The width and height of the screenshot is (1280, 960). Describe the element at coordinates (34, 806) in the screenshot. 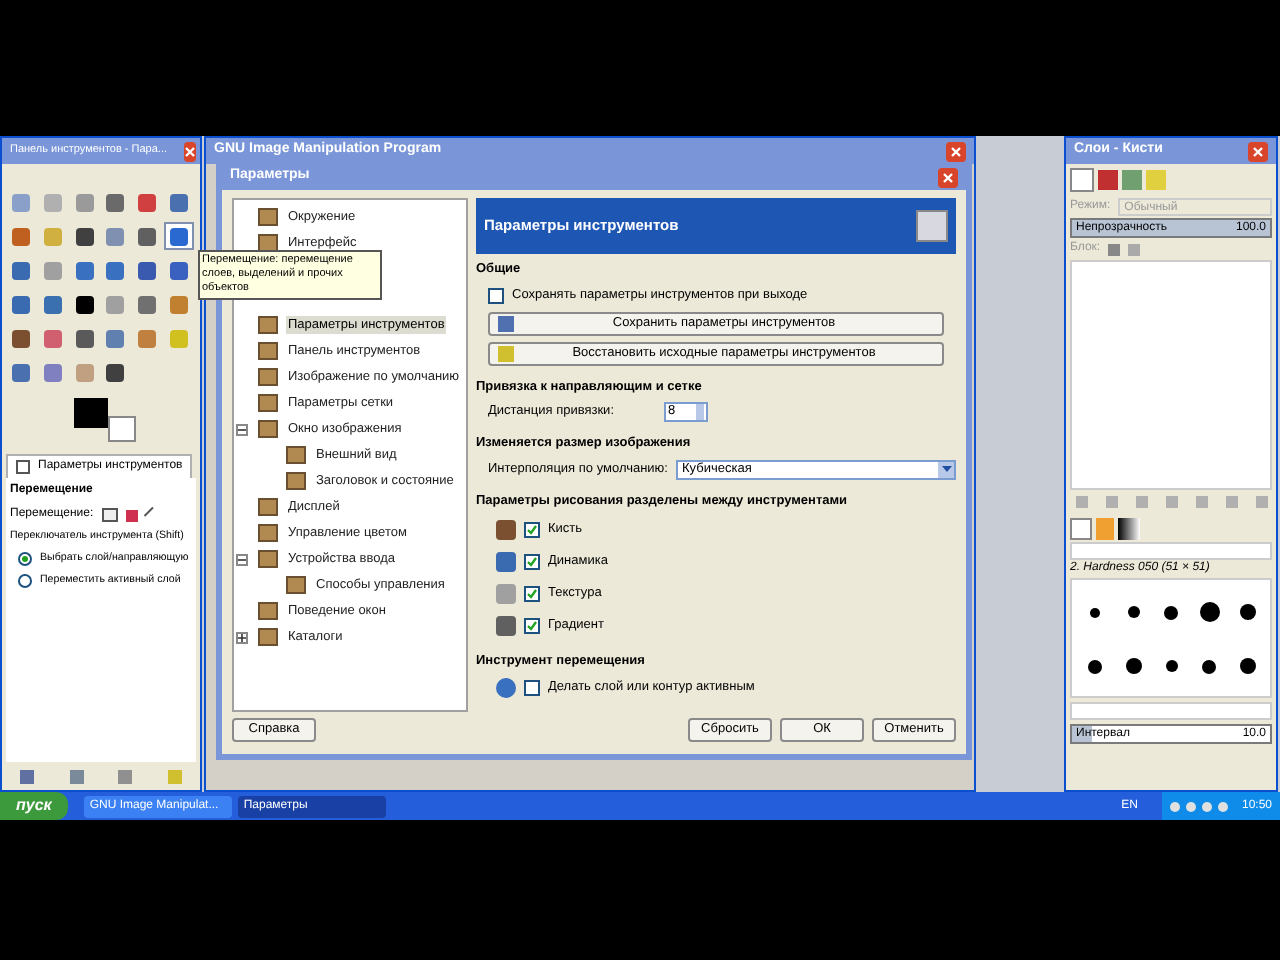

I see `start-button: пуск` at that location.